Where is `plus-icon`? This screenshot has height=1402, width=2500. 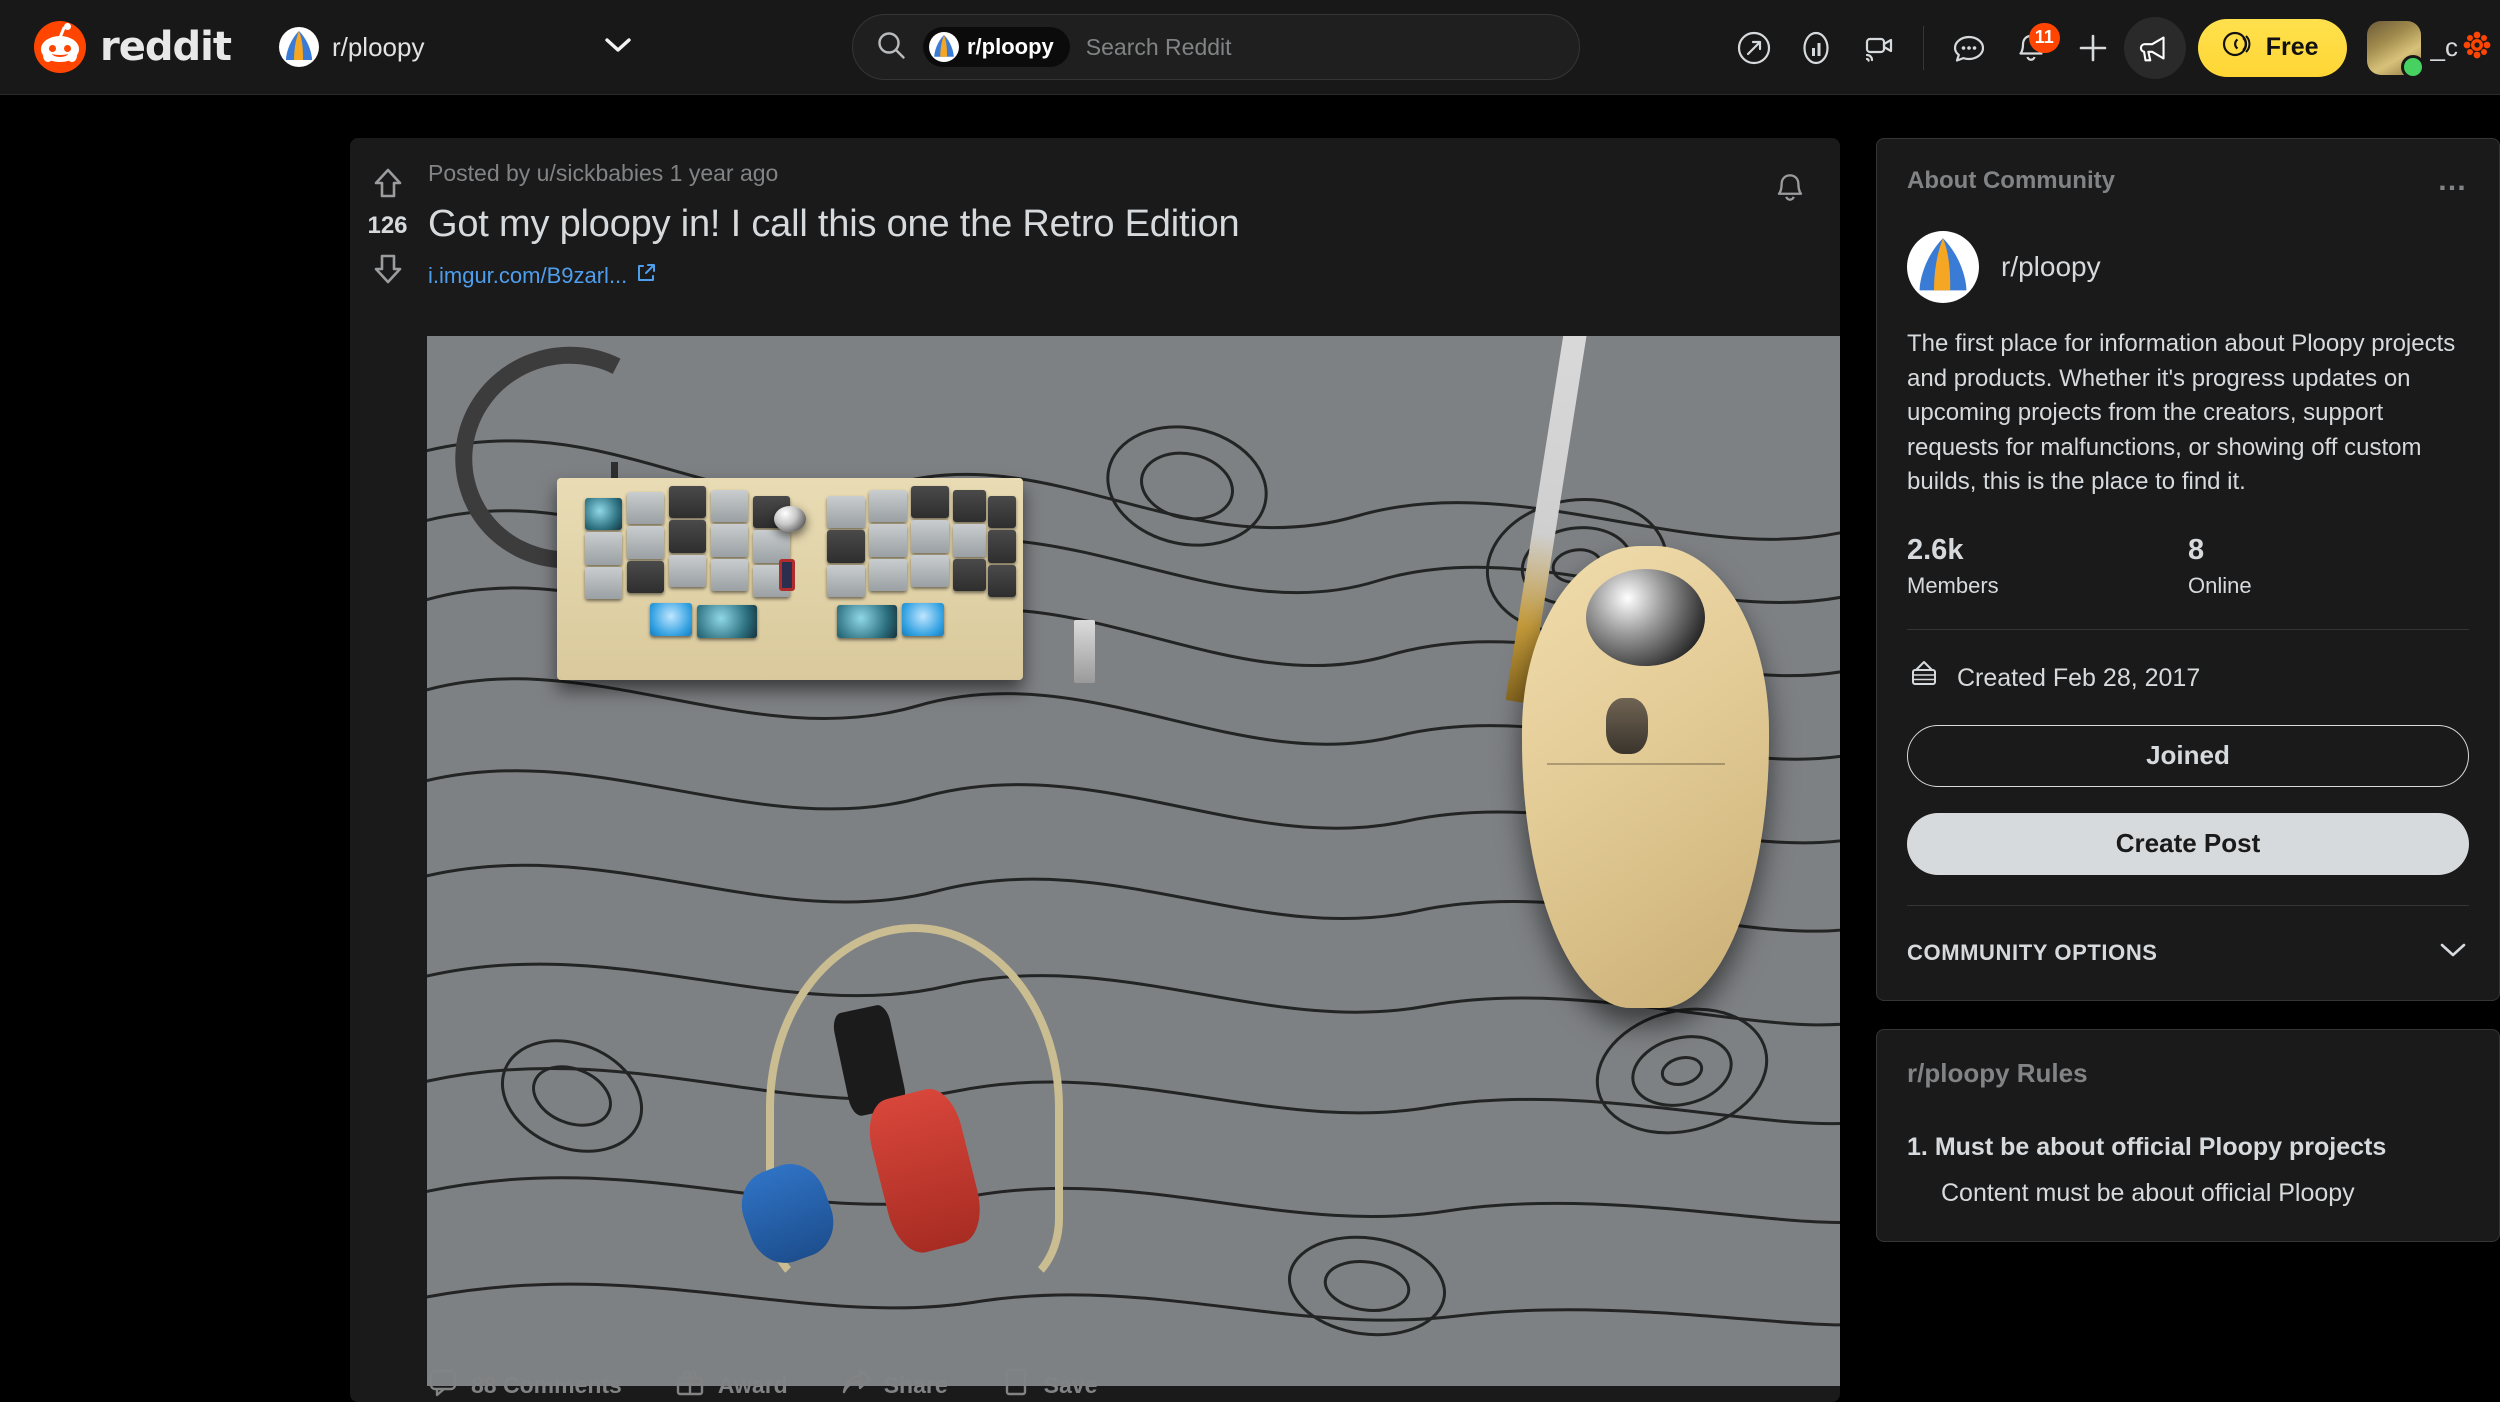
plus-icon is located at coordinates (2093, 48).